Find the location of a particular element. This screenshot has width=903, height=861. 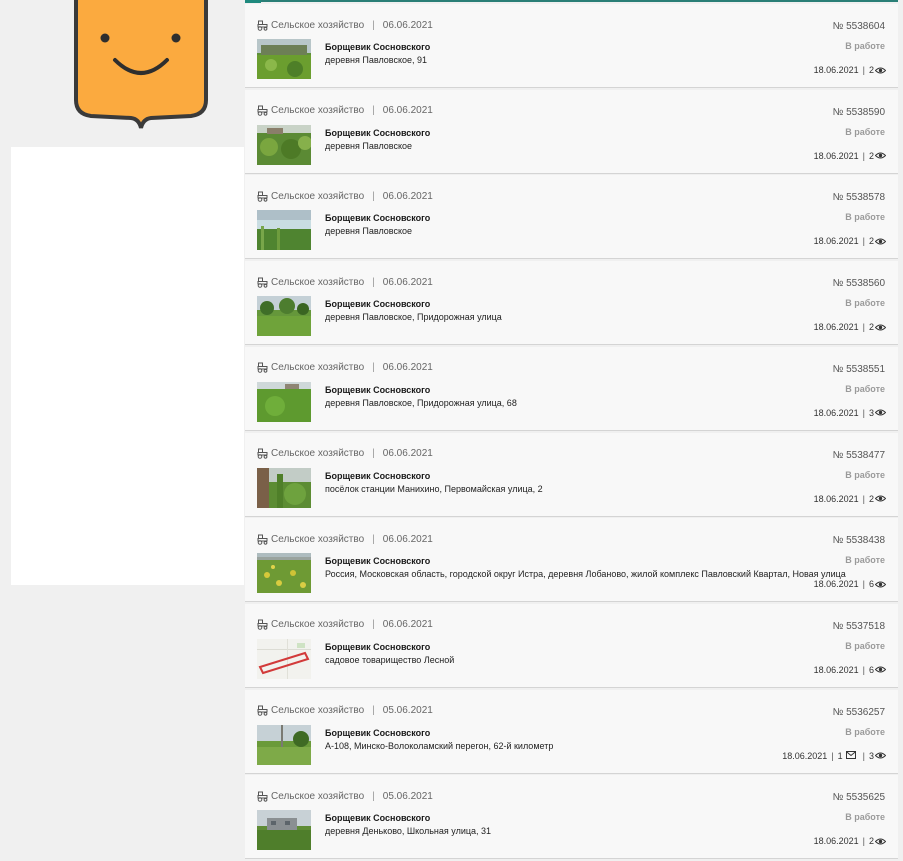

card-footer: 18.06.2021 | 1 | 3 is located at coordinates (834, 755).